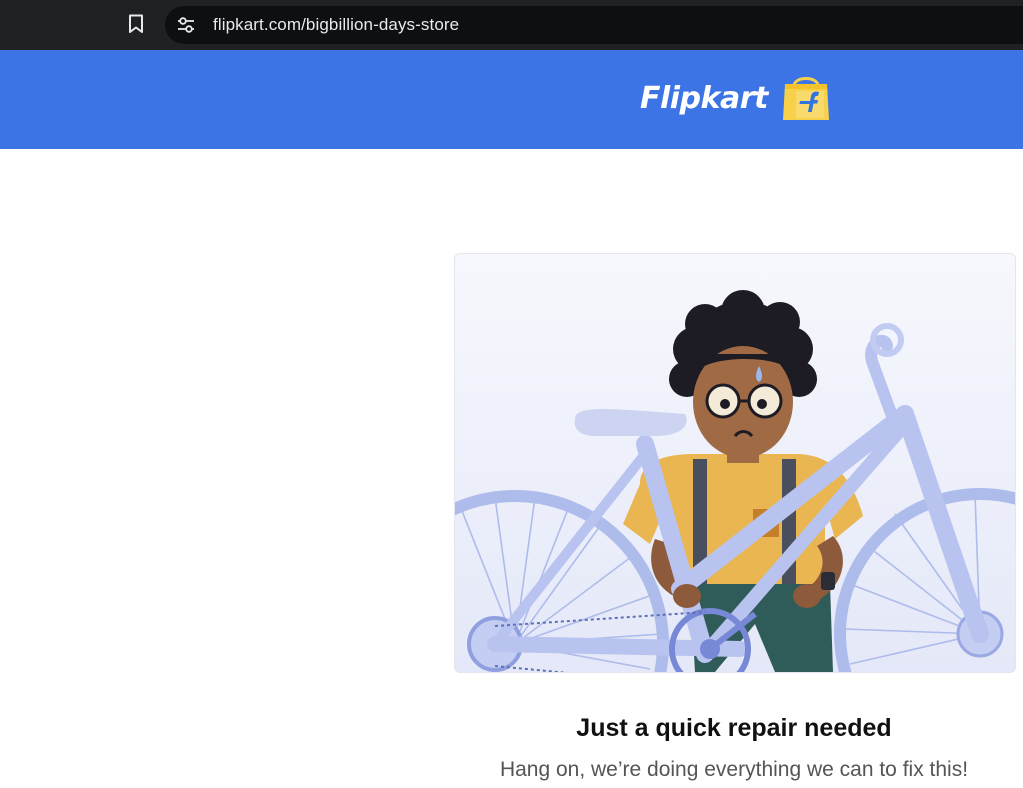 The width and height of the screenshot is (1023, 788). Describe the element at coordinates (806, 98) in the screenshot. I see `shopping-bag-icon` at that location.